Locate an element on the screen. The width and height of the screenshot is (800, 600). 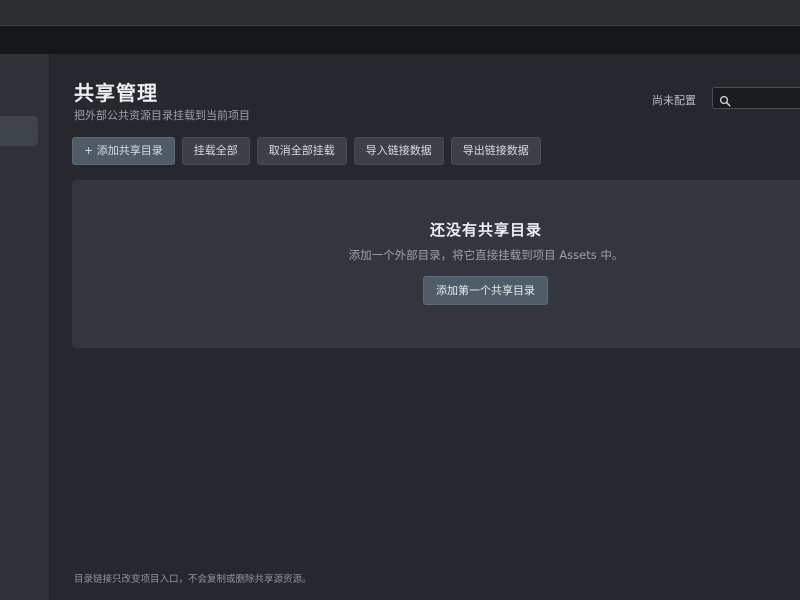
empty-state-description: 添加一个外部目录，将它直接挂载到项目 Assets 中。 is located at coordinates (486, 255).